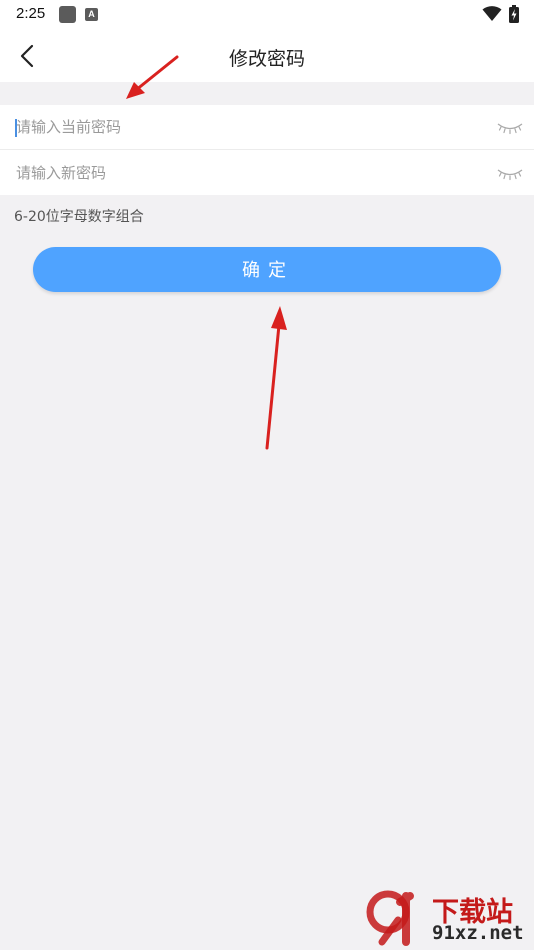  I want to click on current-password-row, so click(267, 127).